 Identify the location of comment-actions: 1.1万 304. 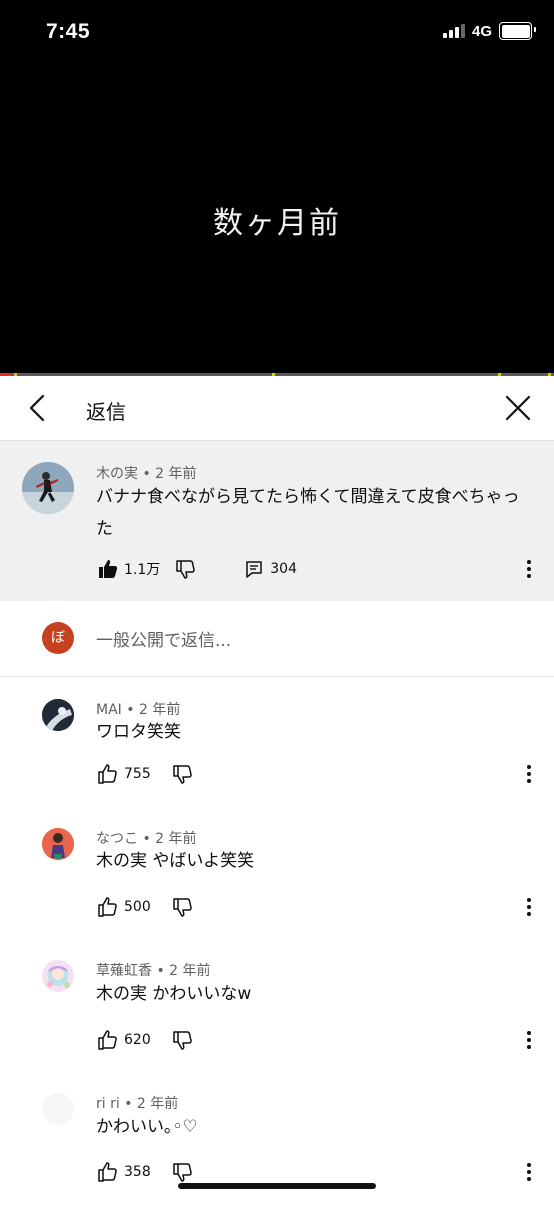
(197, 569).